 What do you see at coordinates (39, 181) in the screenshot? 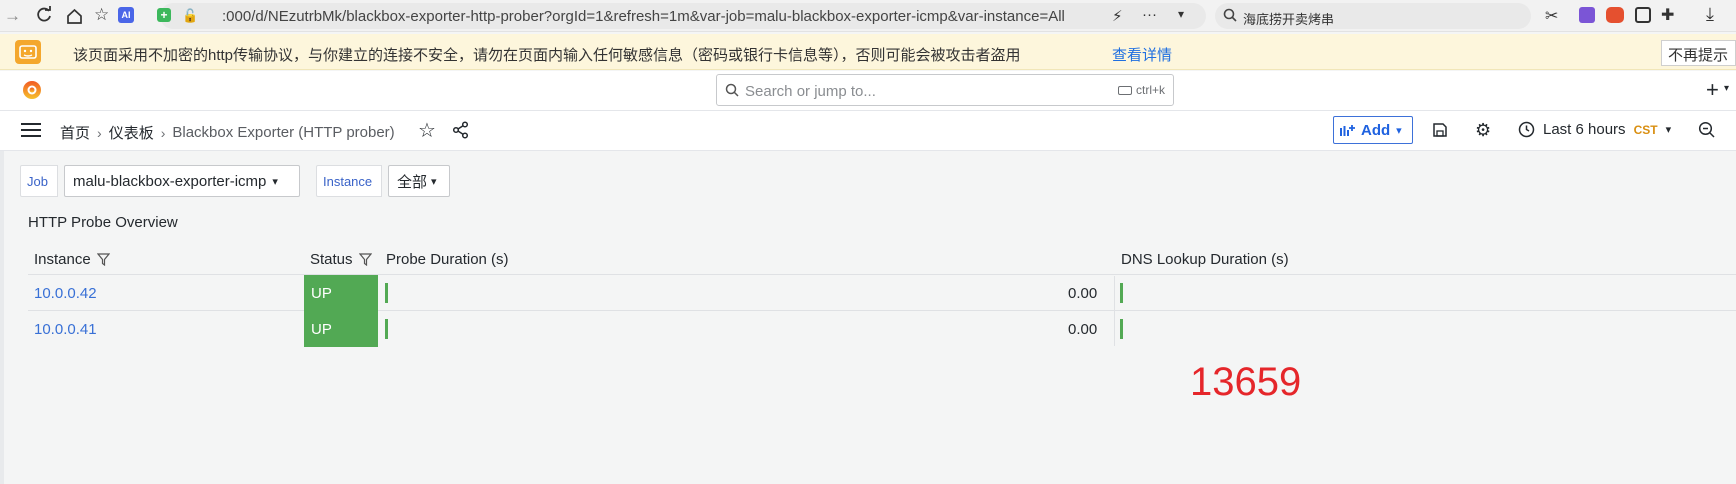
I see `job-variable-label: Job` at bounding box center [39, 181].